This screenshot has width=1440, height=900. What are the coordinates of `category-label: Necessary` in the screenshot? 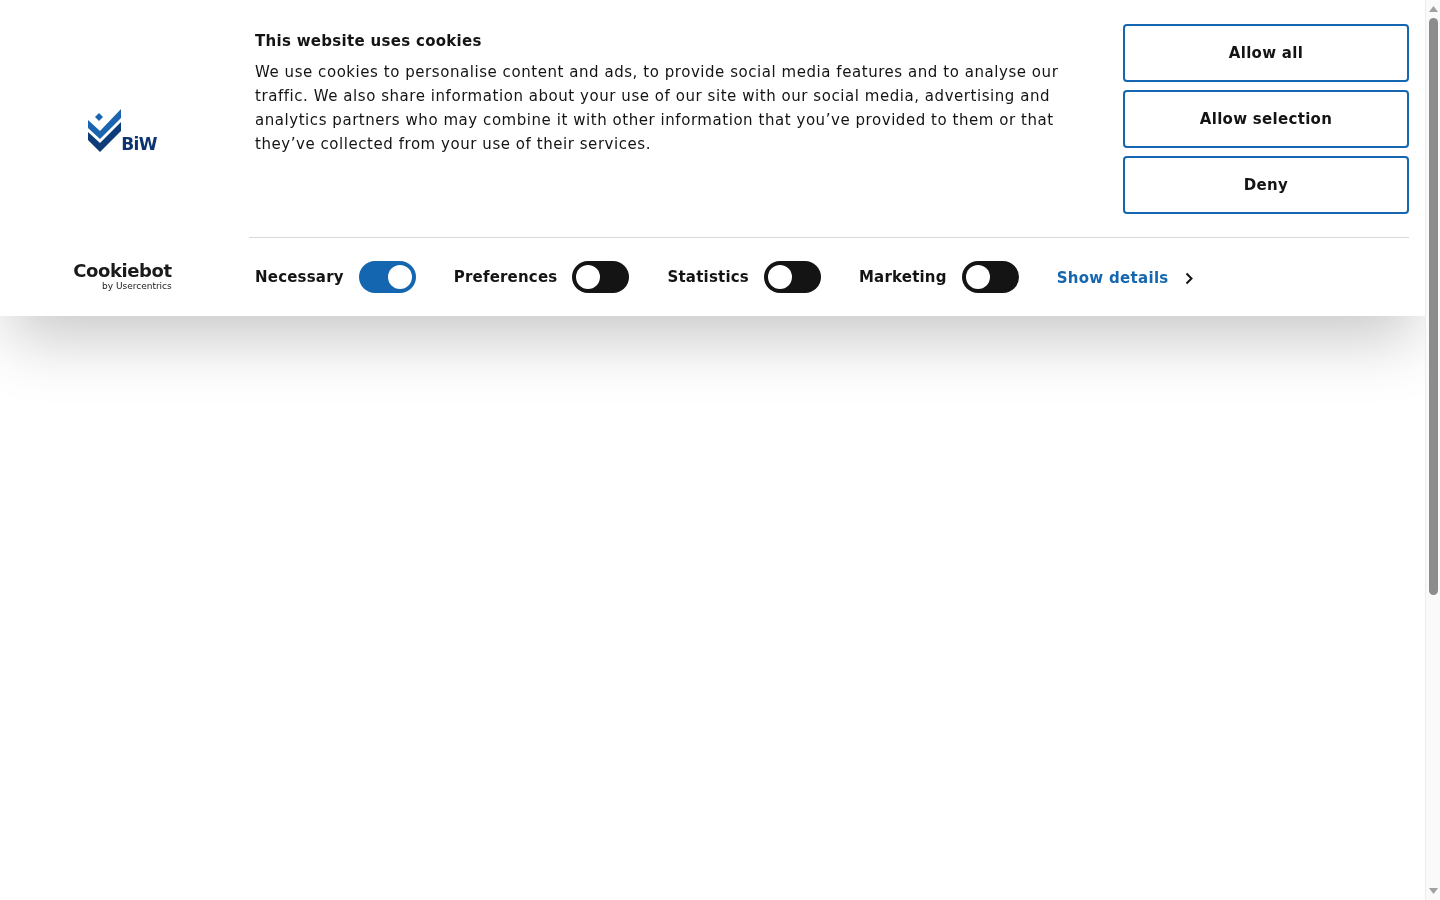 It's located at (299, 277).